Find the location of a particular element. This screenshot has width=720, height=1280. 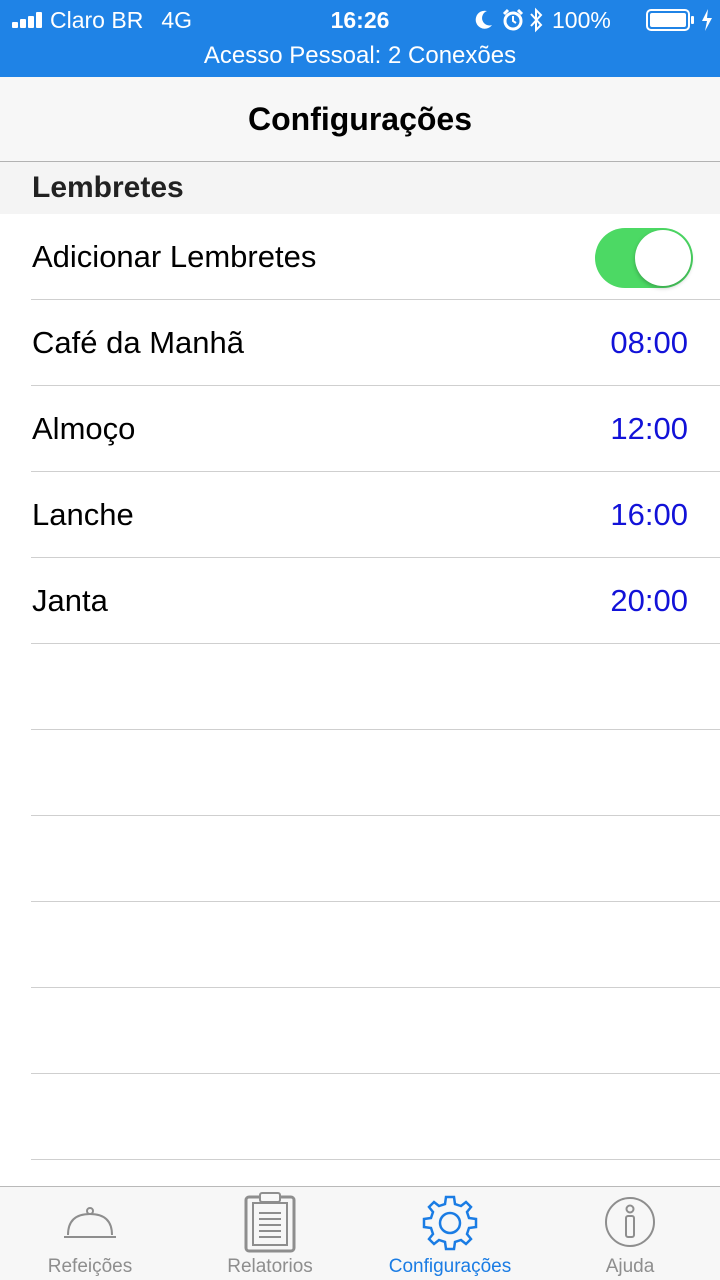

reminder-label: Lanche is located at coordinates (83, 514).